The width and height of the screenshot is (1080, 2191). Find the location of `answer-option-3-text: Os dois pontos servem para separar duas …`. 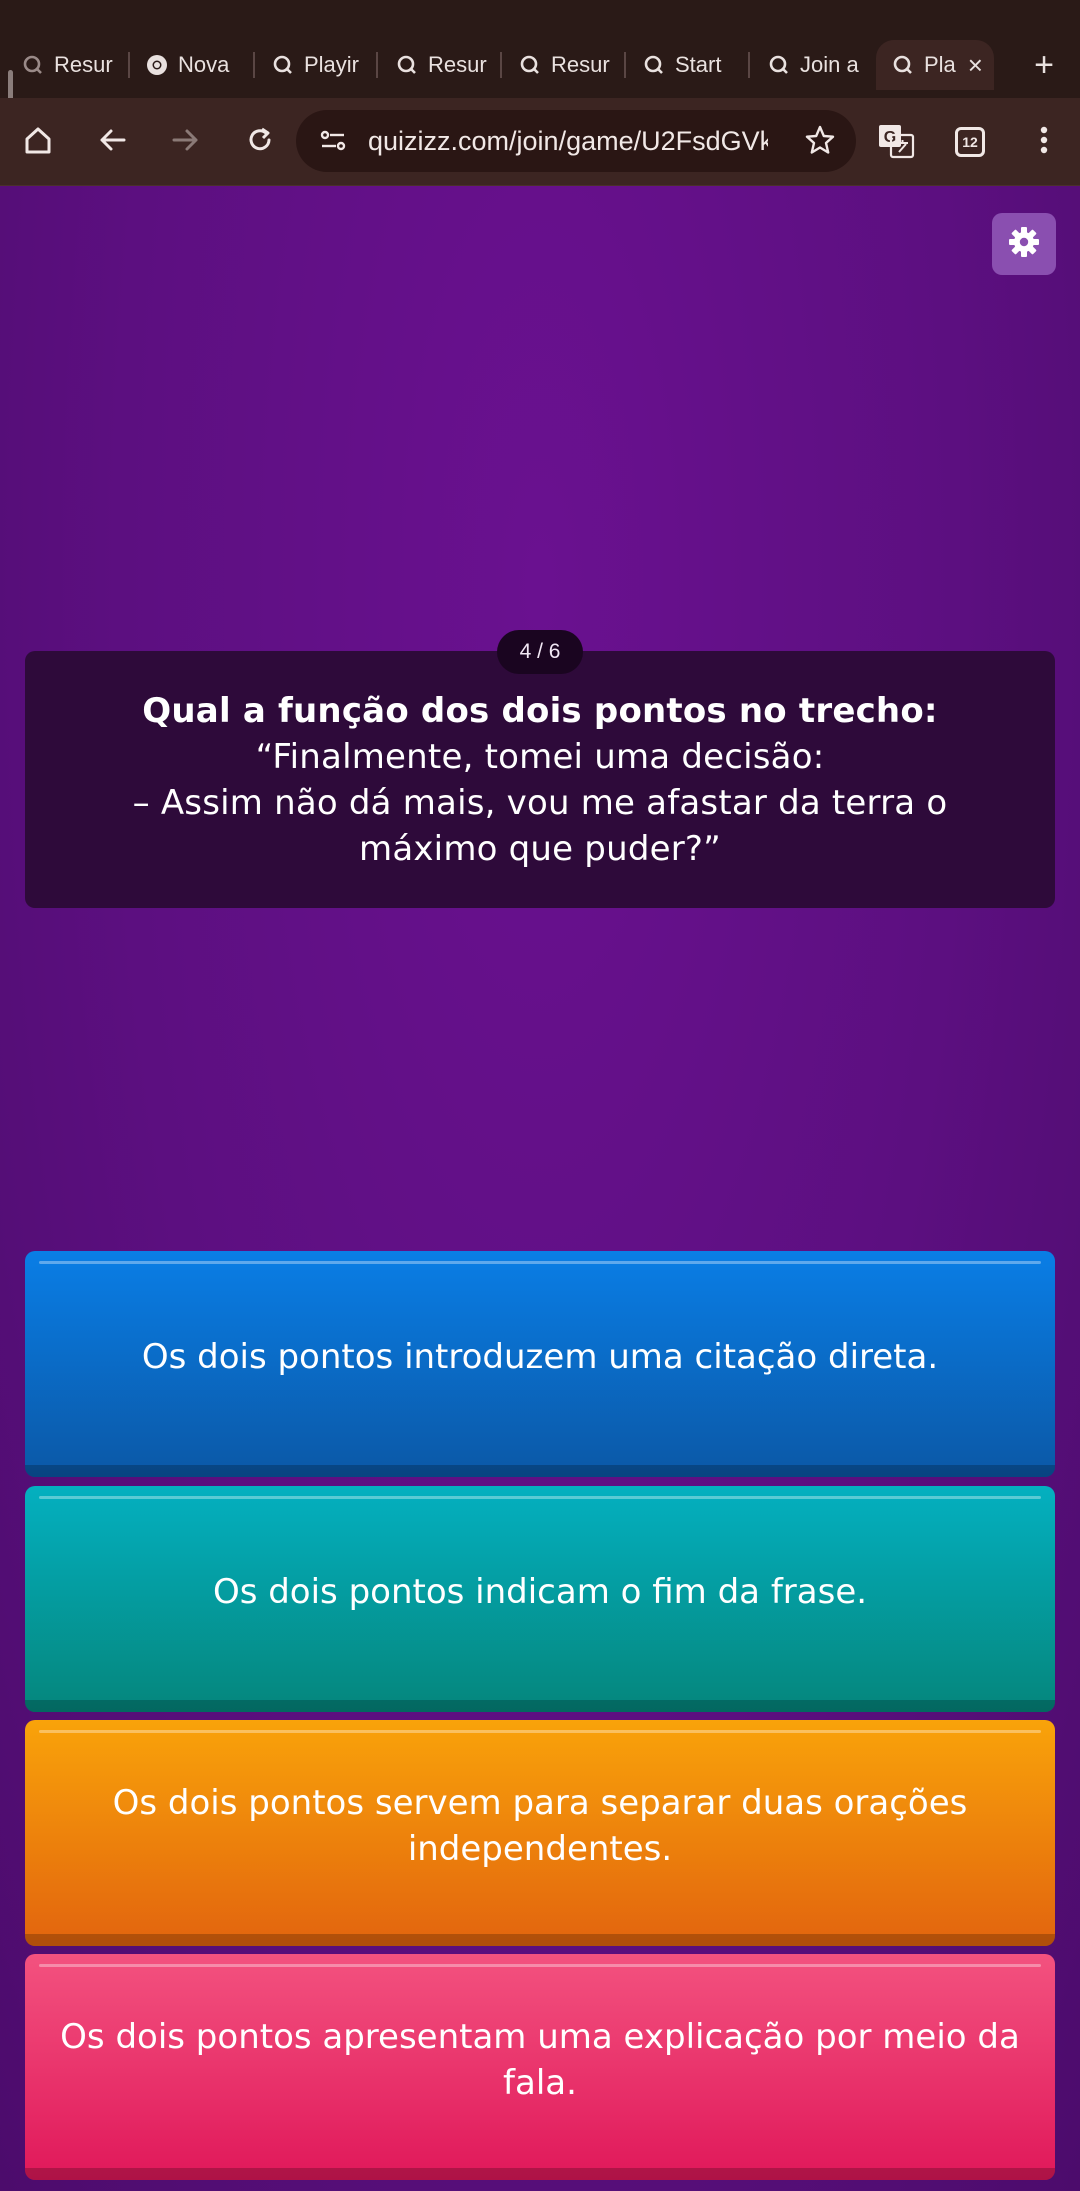

answer-option-3-text: Os dois pontos servem para separar duas … is located at coordinates (540, 1826).